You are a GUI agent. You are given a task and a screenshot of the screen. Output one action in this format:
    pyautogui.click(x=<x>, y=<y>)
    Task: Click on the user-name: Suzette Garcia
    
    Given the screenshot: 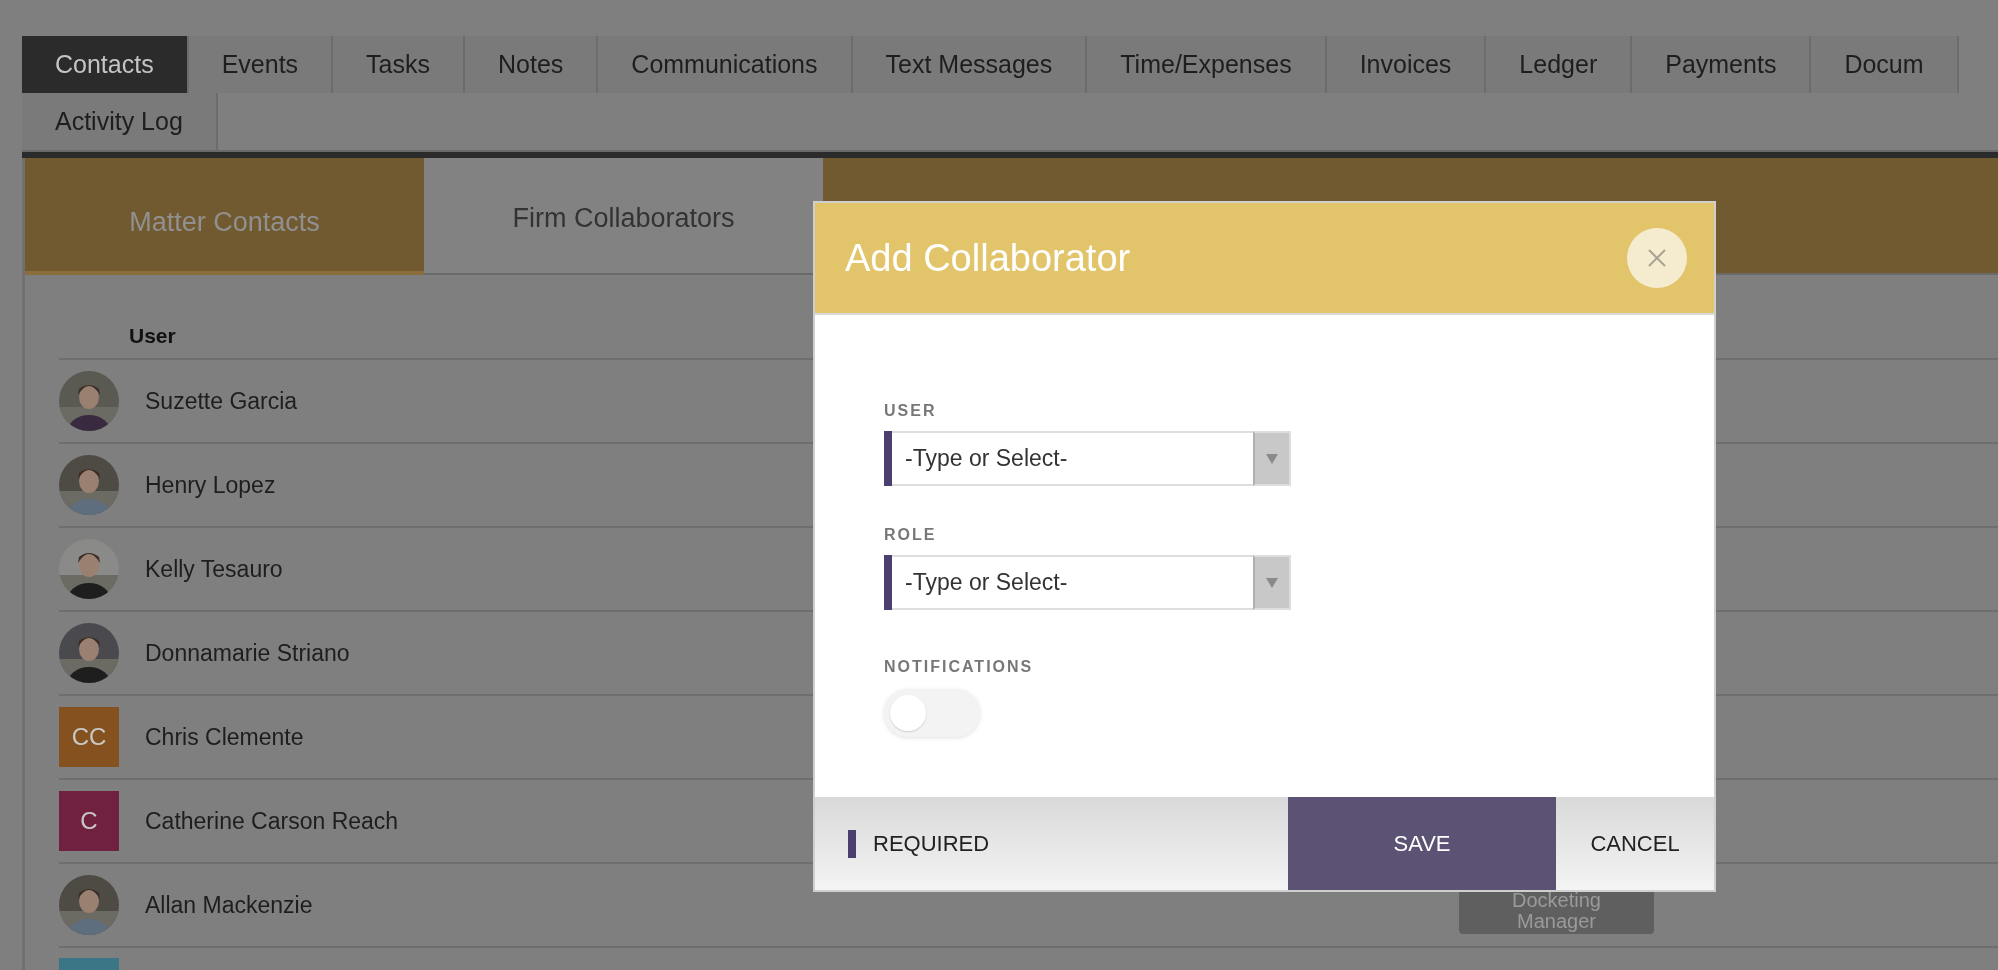 What is the action you would take?
    pyautogui.click(x=221, y=401)
    